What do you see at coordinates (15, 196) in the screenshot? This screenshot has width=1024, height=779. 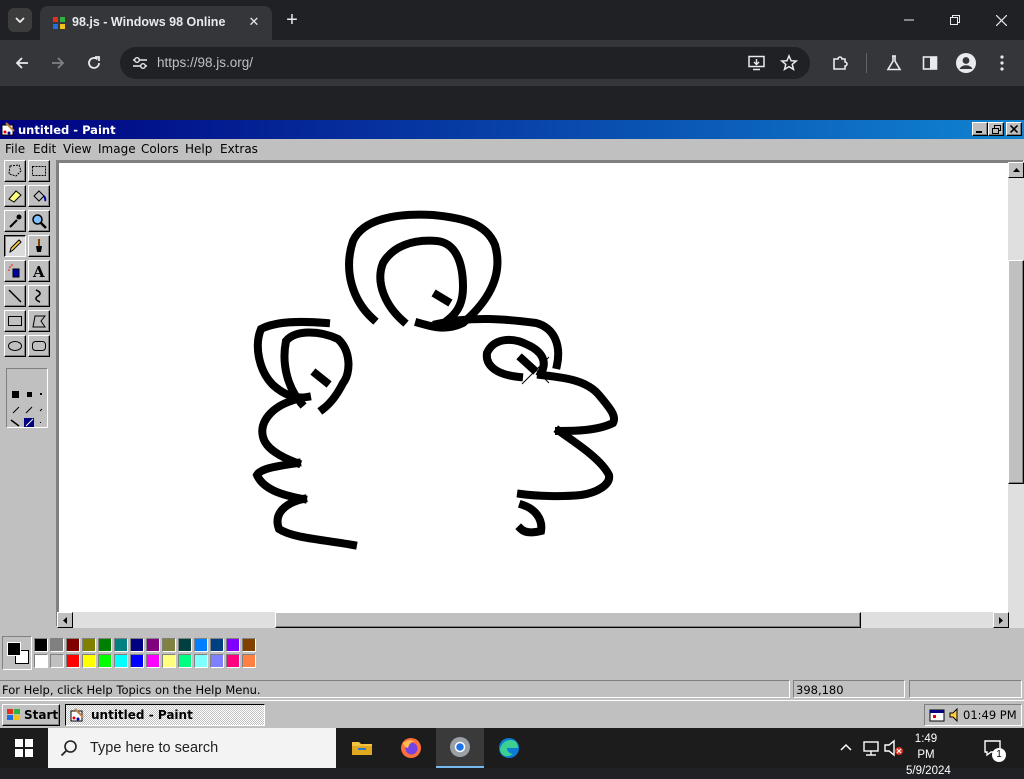 I see `tool-eraser` at bounding box center [15, 196].